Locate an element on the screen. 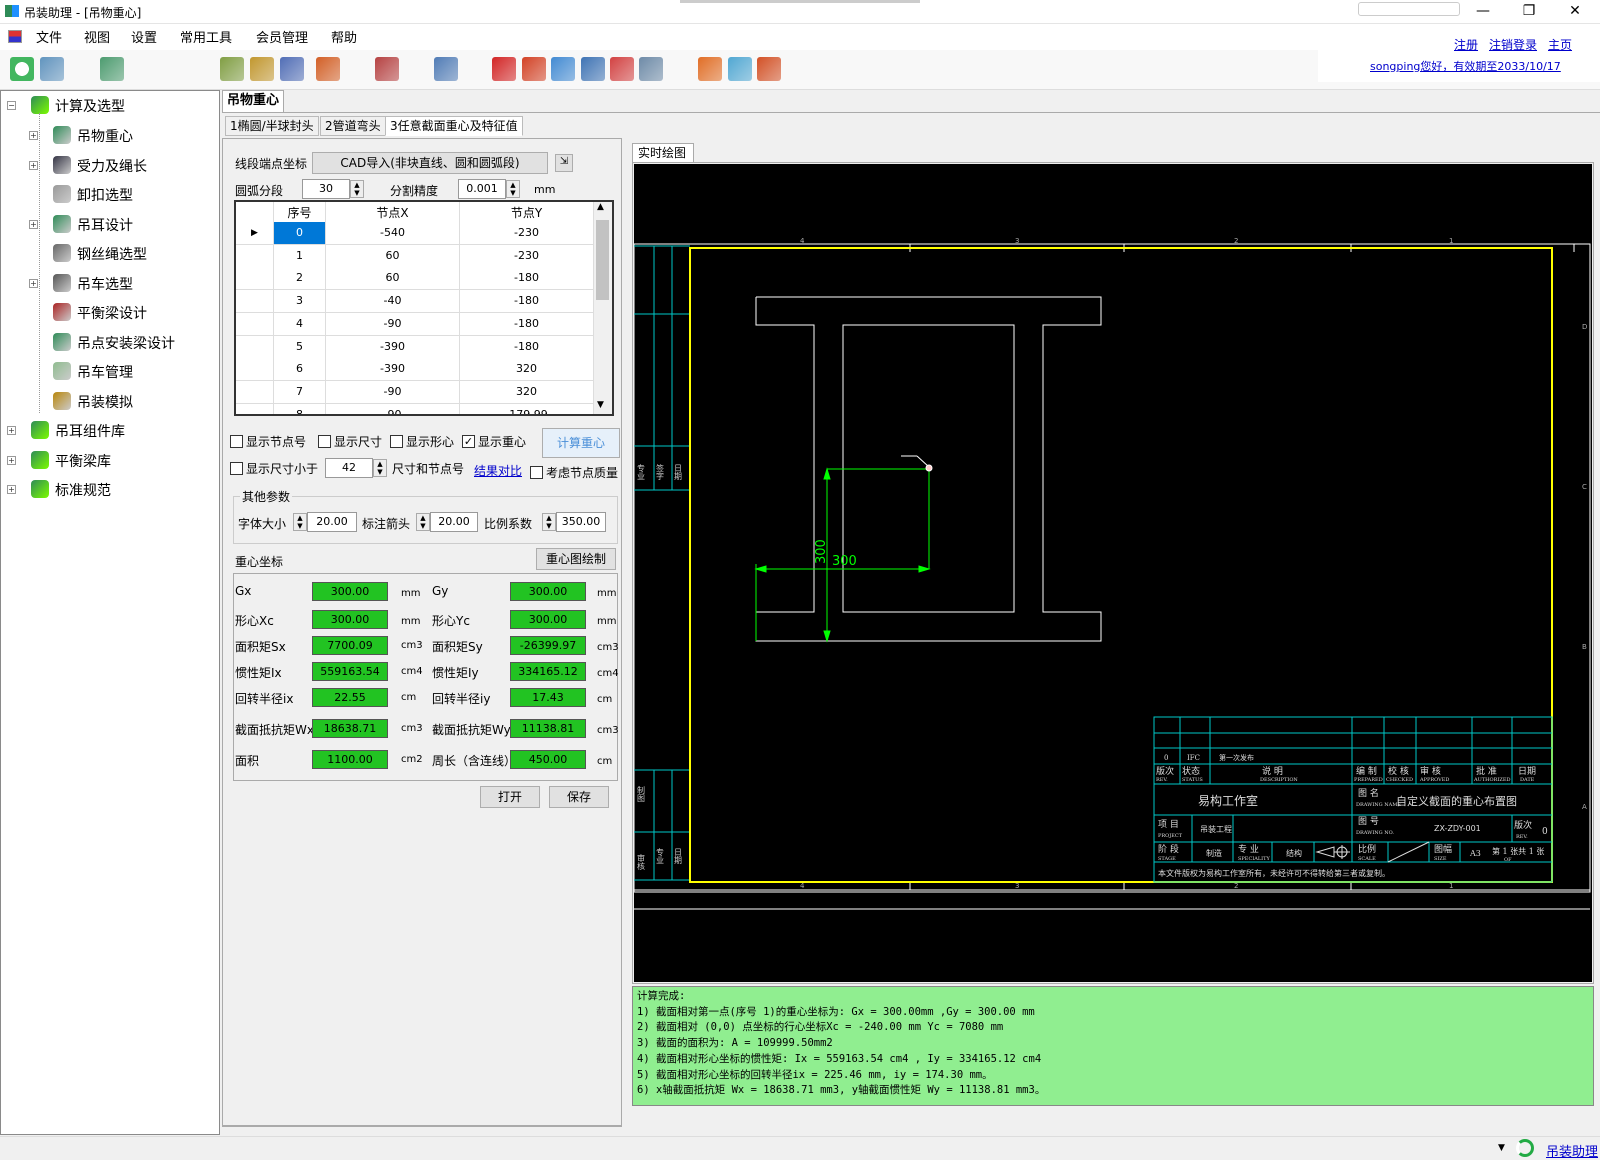  compass-icon is located at coordinates (328, 69).